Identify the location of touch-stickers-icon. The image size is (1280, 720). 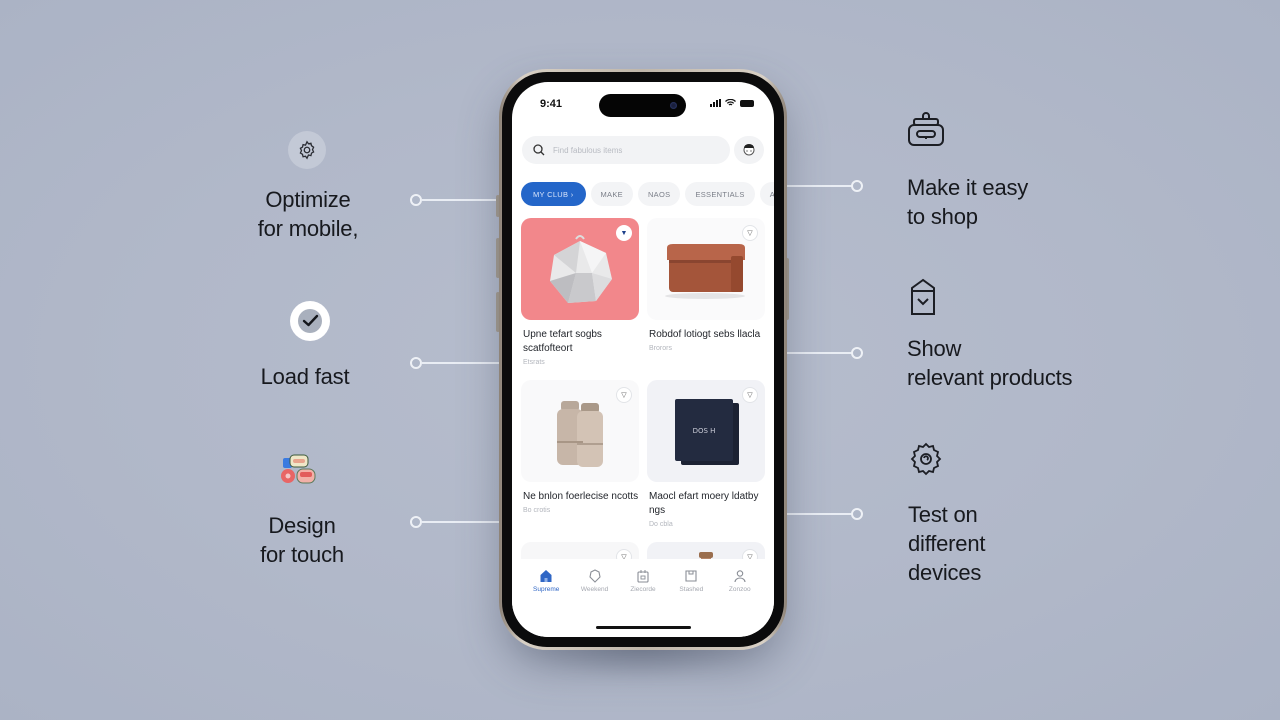
(299, 470).